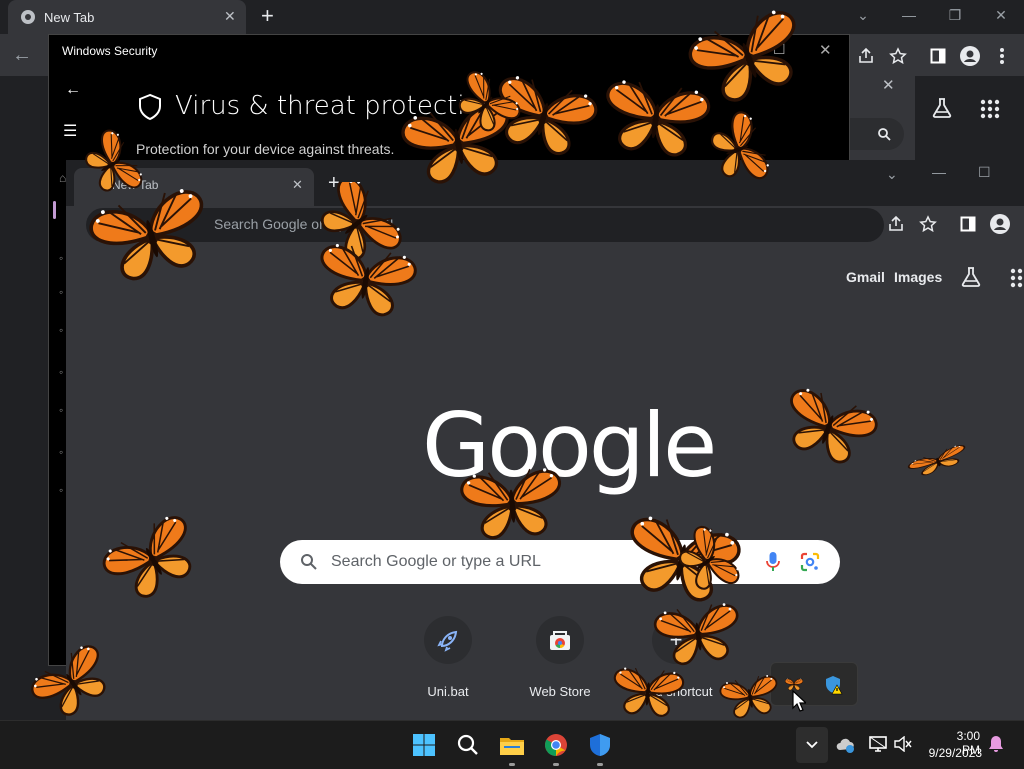 The width and height of the screenshot is (1024, 769). Describe the element at coordinates (22, 55) in the screenshot. I see `back-arrow-icon: ←` at that location.